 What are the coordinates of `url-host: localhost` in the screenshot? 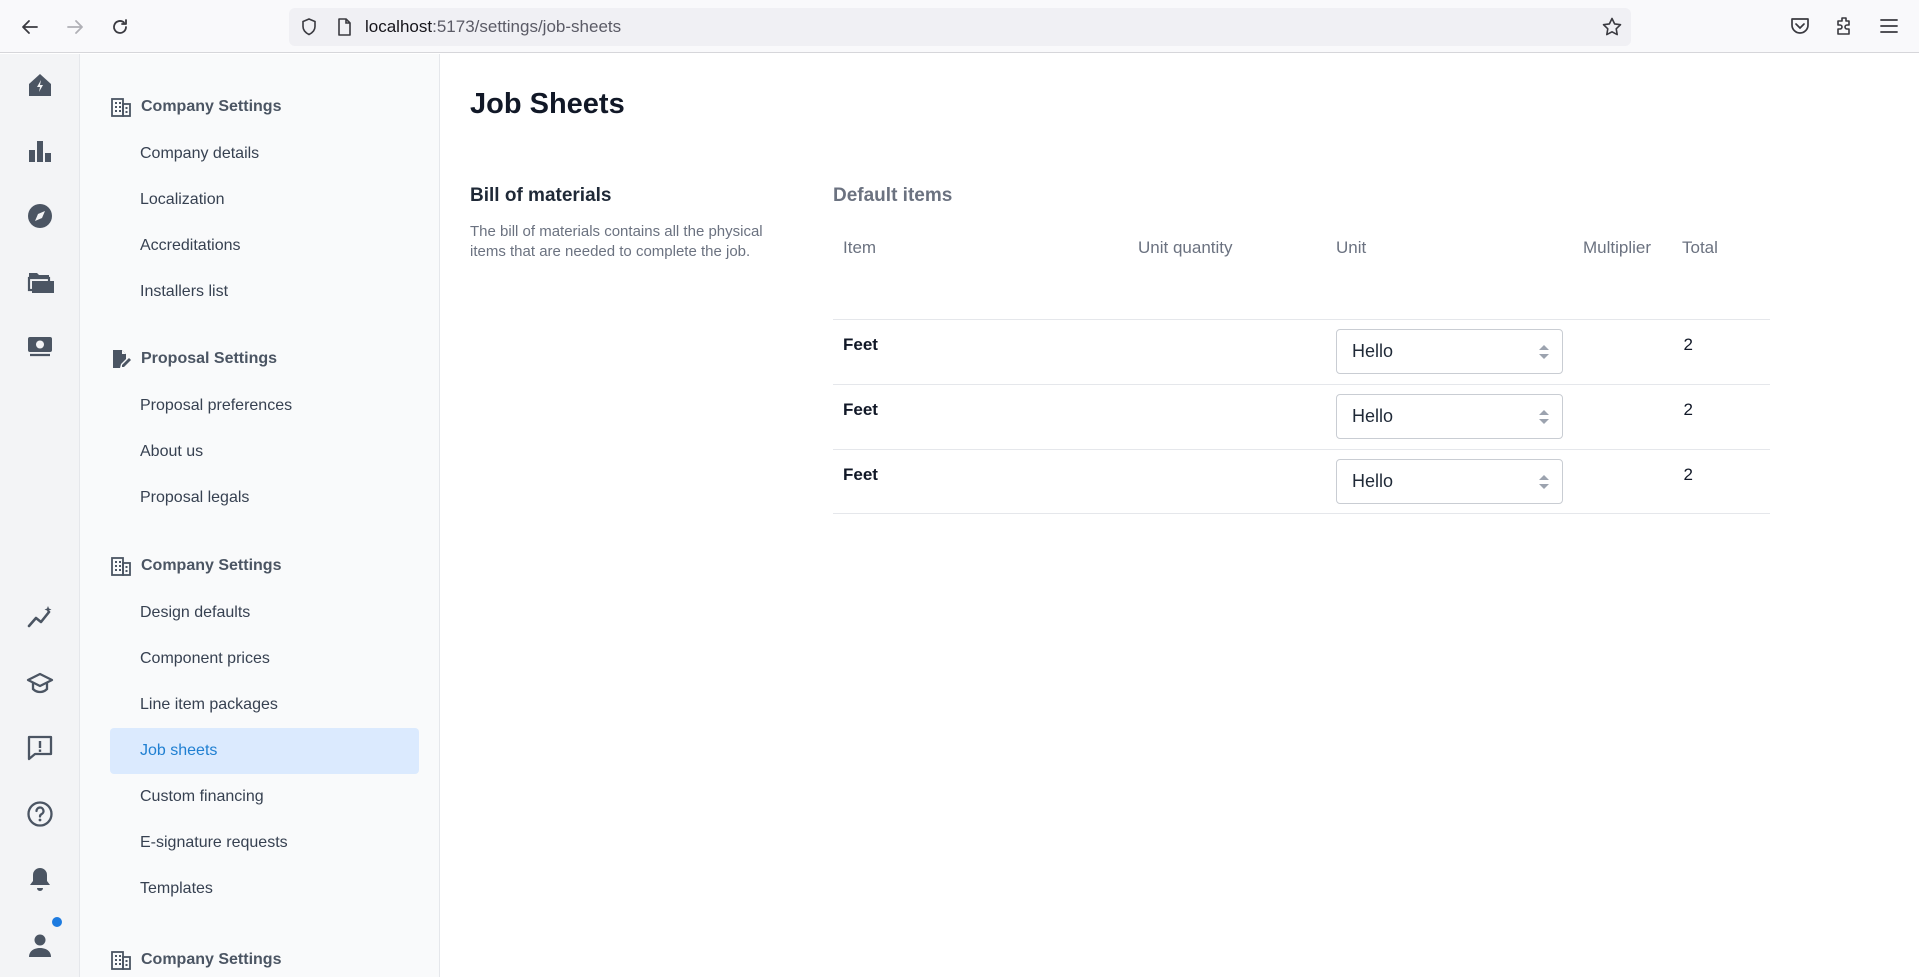 It's located at (399, 26).